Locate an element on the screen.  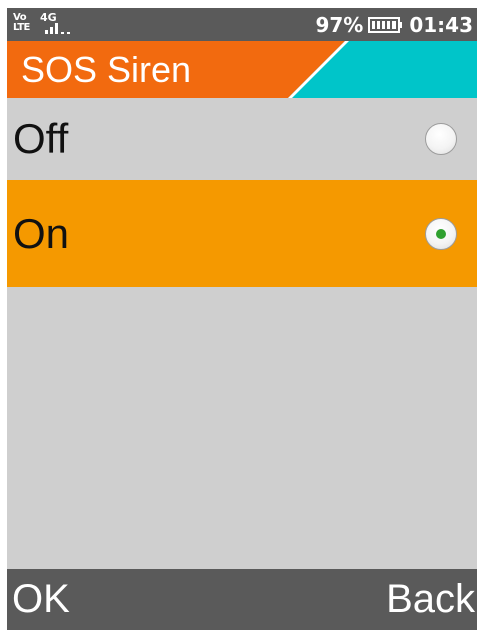
radio-dot-icon is located at coordinates (441, 233).